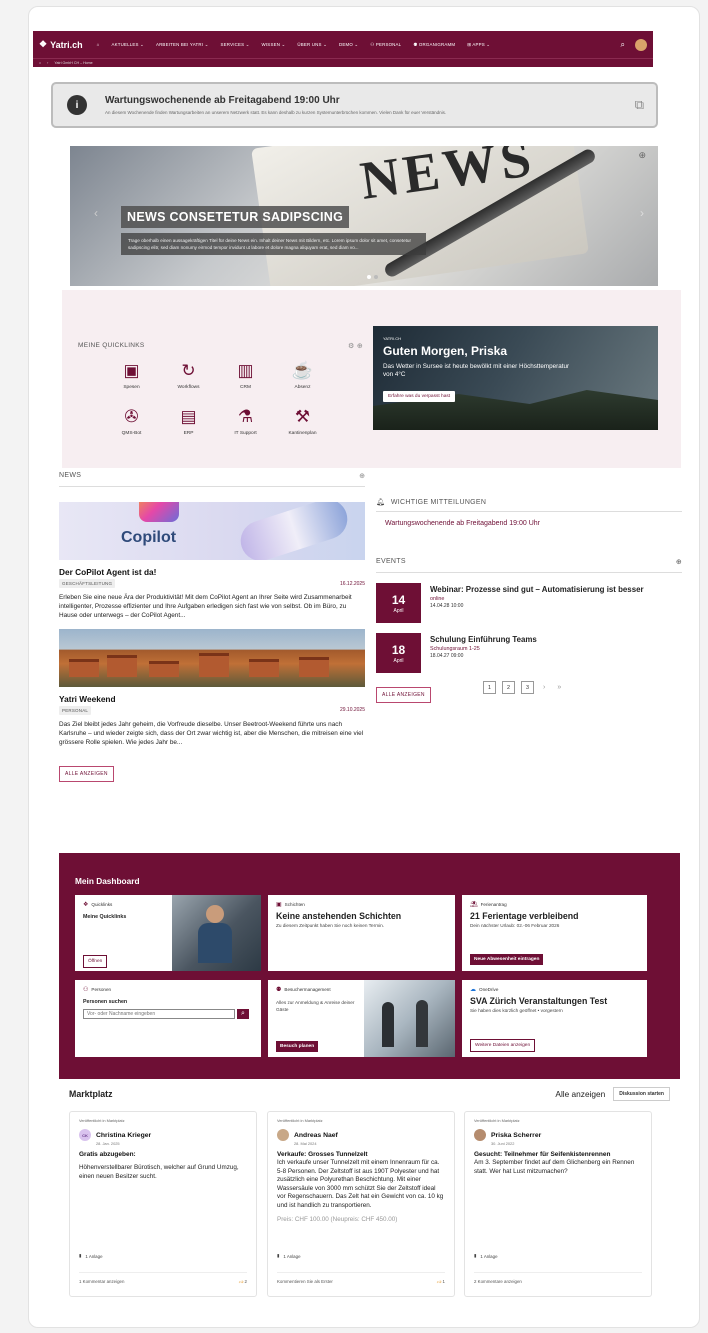  What do you see at coordinates (524, 916) in the screenshot?
I see `vacation-title: 21 Ferientage verbleibend` at bounding box center [524, 916].